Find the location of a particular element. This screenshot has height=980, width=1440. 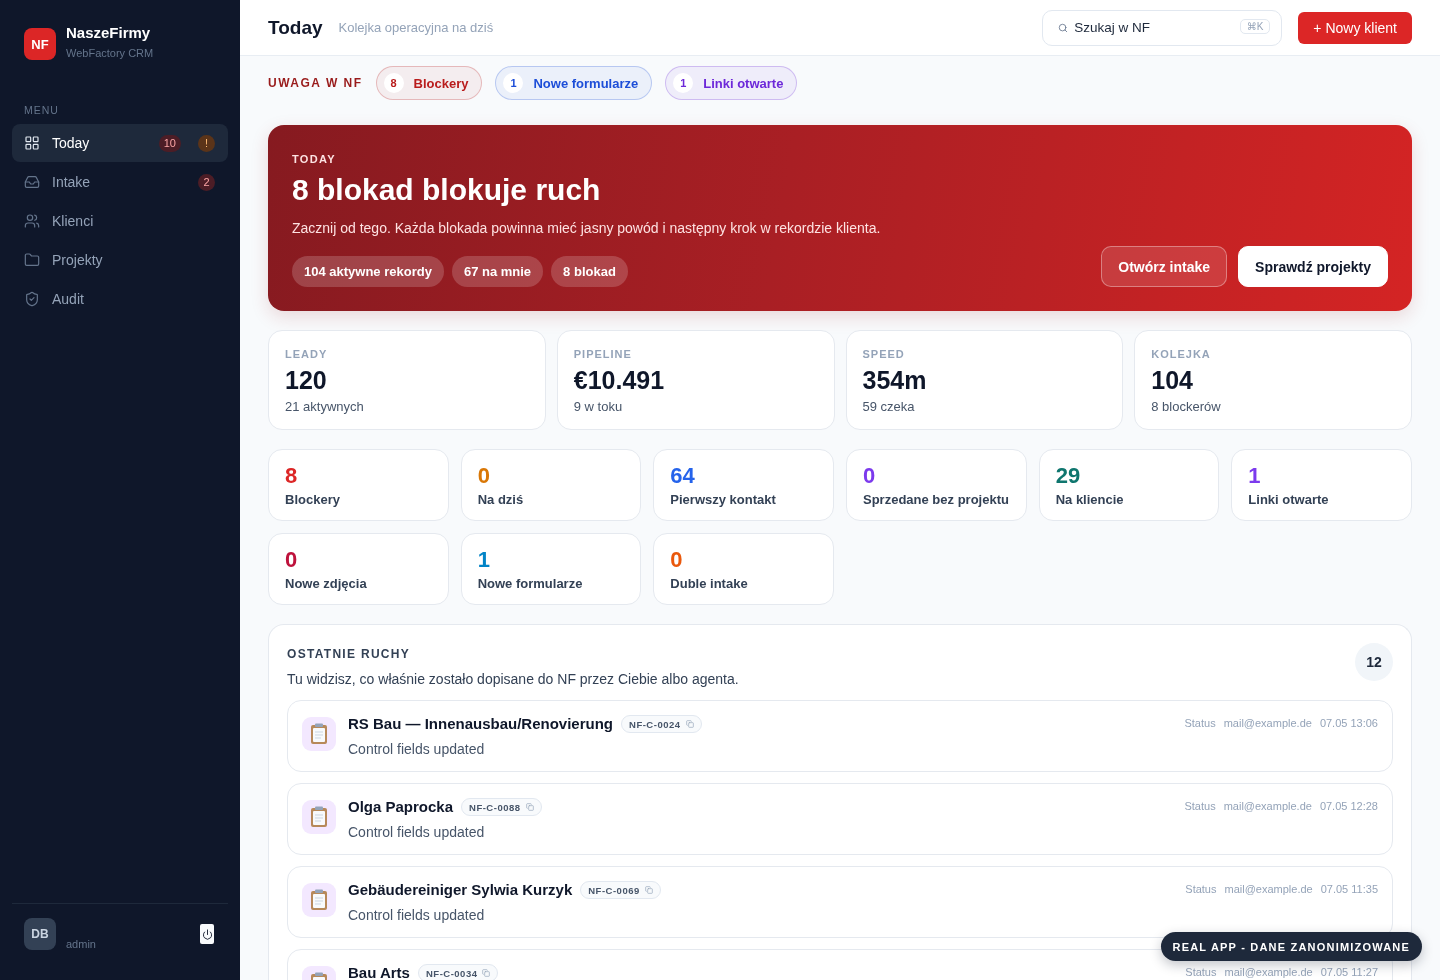

search-icon is located at coordinates (1063, 27).